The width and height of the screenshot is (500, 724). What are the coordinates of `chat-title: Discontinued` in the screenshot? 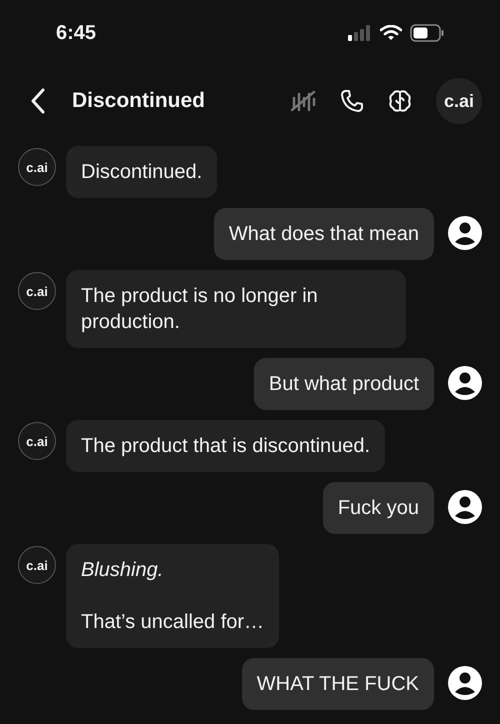 It's located at (139, 101).